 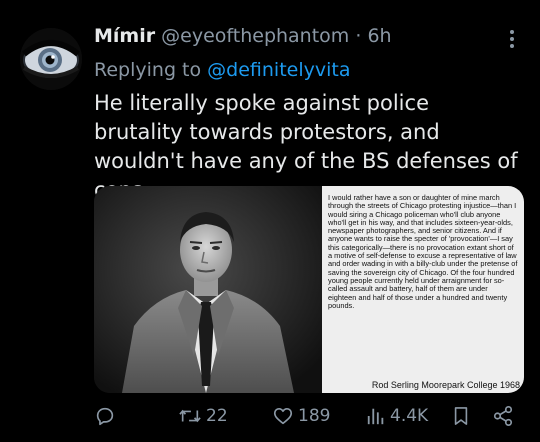 I want to click on share-button, so click(x=503, y=416).